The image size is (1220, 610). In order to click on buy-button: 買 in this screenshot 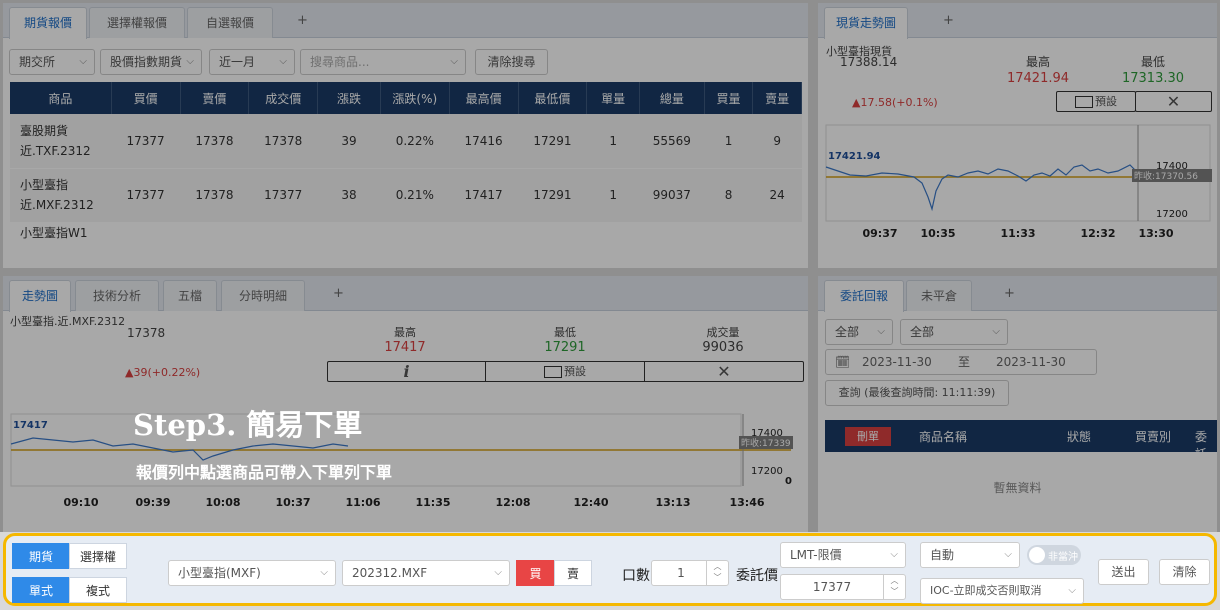, I will do `click(535, 573)`.